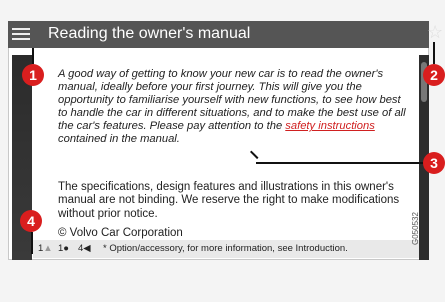 The width and height of the screenshot is (445, 302). Describe the element at coordinates (32, 243) in the screenshot. I see `callout-4-leader` at that location.